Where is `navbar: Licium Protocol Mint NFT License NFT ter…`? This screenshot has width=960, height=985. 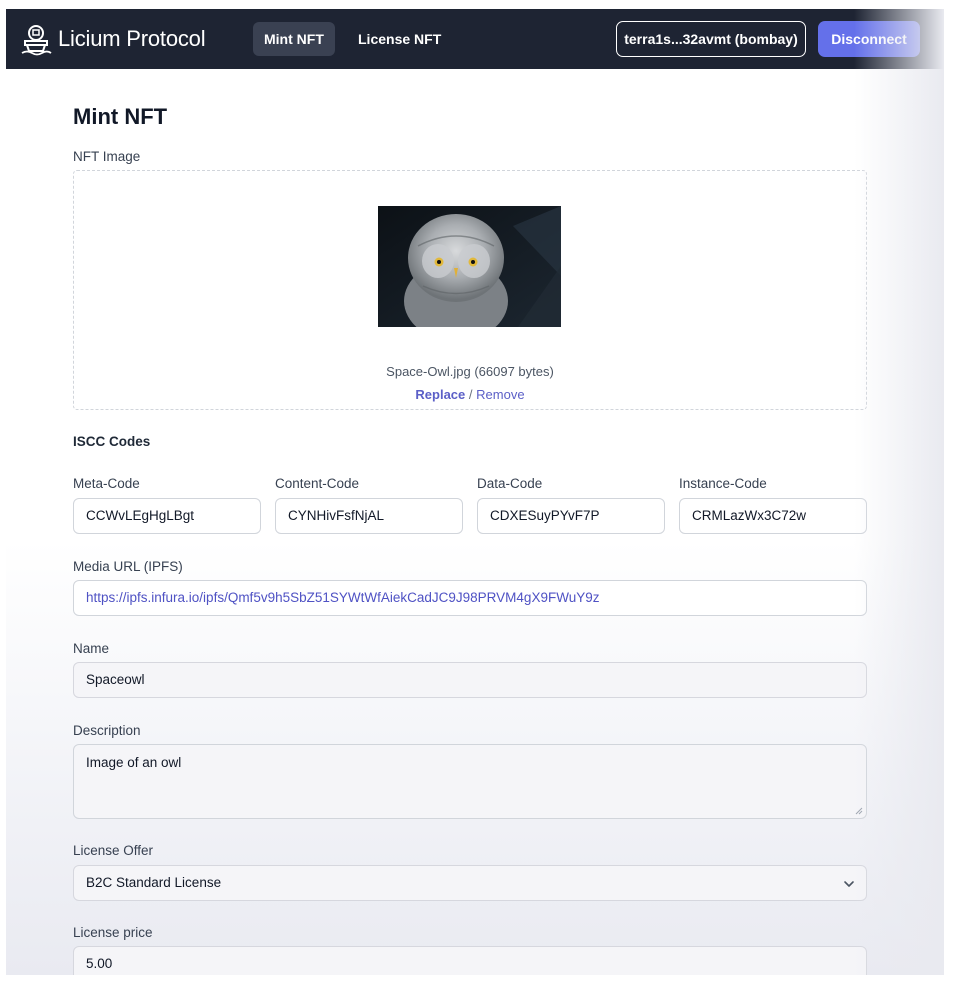
navbar: Licium Protocol Mint NFT License NFT ter… is located at coordinates (475, 39).